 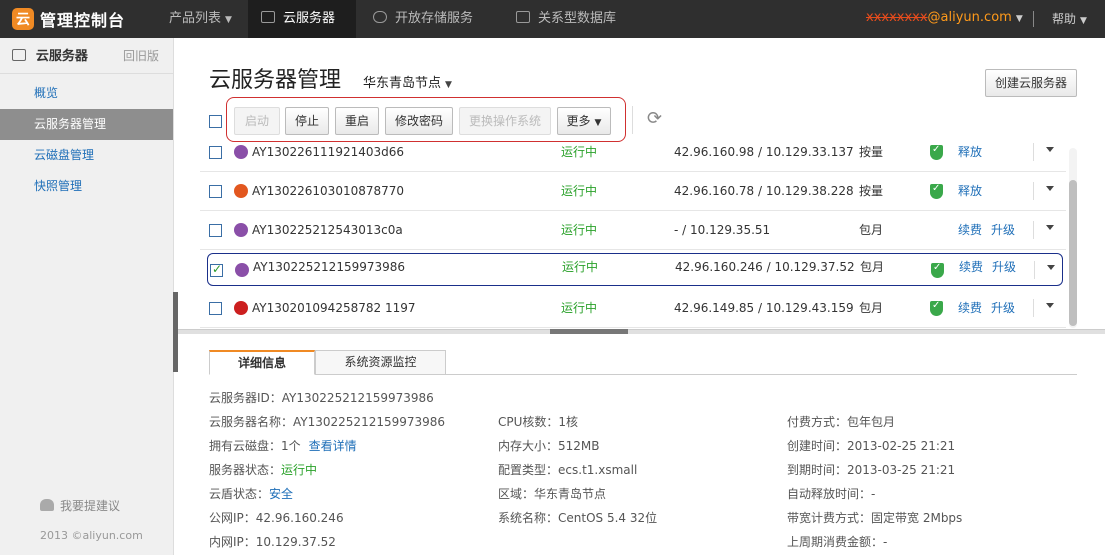 I want to click on detail-field-label: 内存大小：, so click(x=528, y=446).